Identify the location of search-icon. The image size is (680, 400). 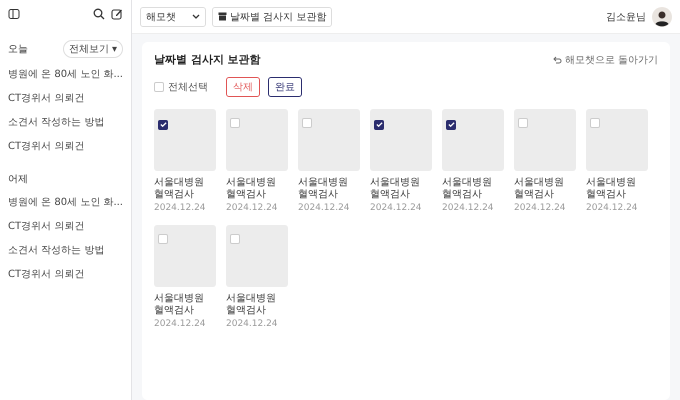
(99, 14).